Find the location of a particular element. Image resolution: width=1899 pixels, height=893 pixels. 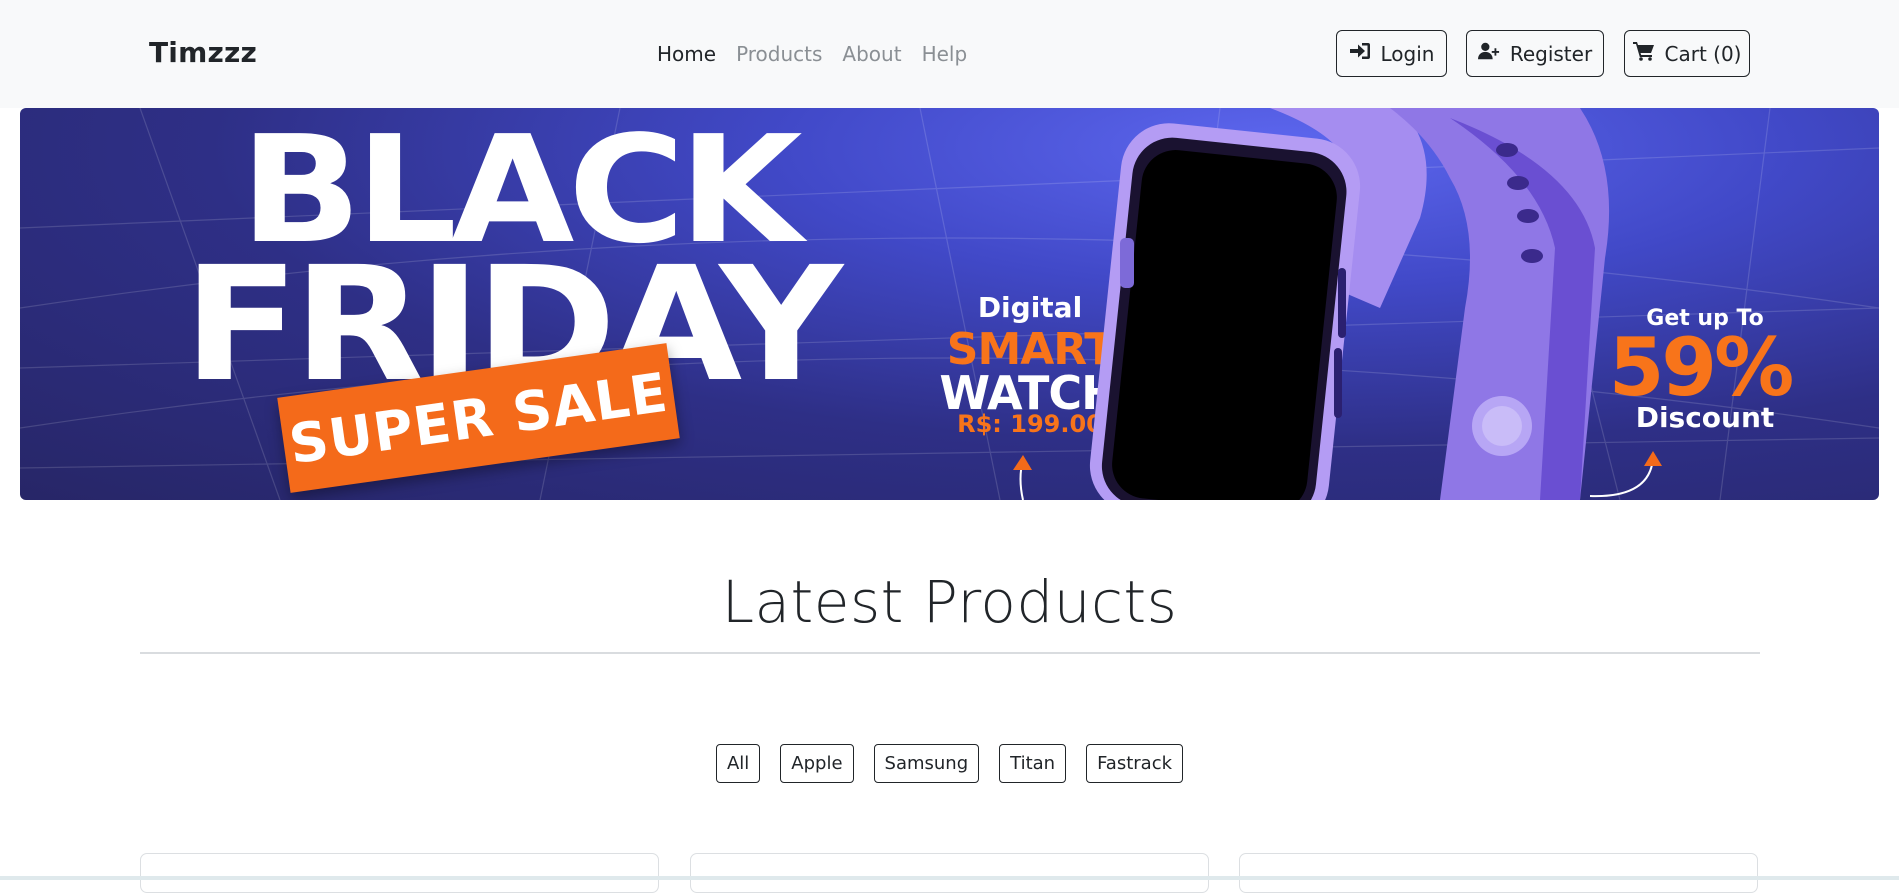

section-divider is located at coordinates (950, 653).